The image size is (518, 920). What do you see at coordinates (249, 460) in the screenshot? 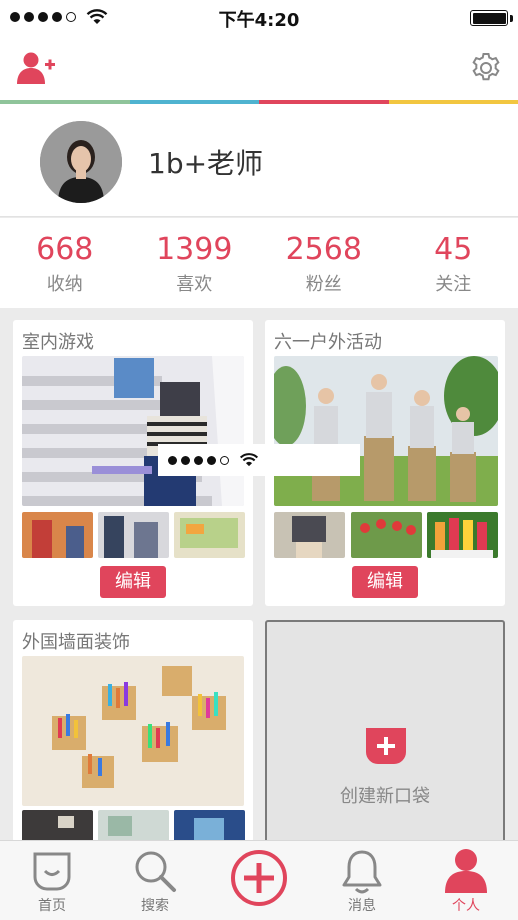
I see `wifi-icon` at bounding box center [249, 460].